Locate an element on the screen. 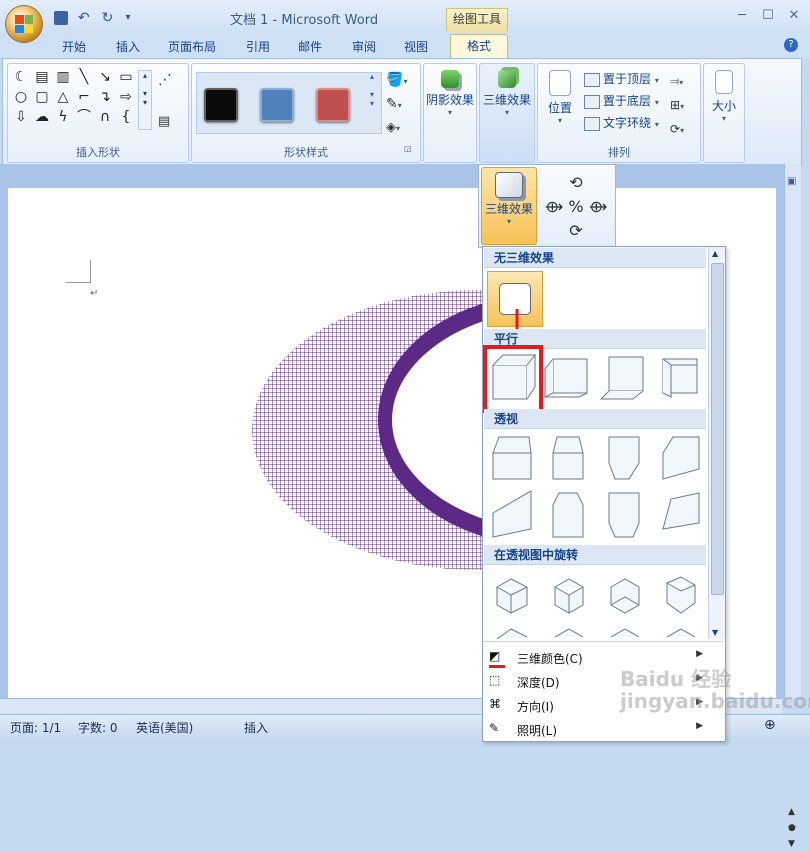  help-icon: ? is located at coordinates (791, 45).